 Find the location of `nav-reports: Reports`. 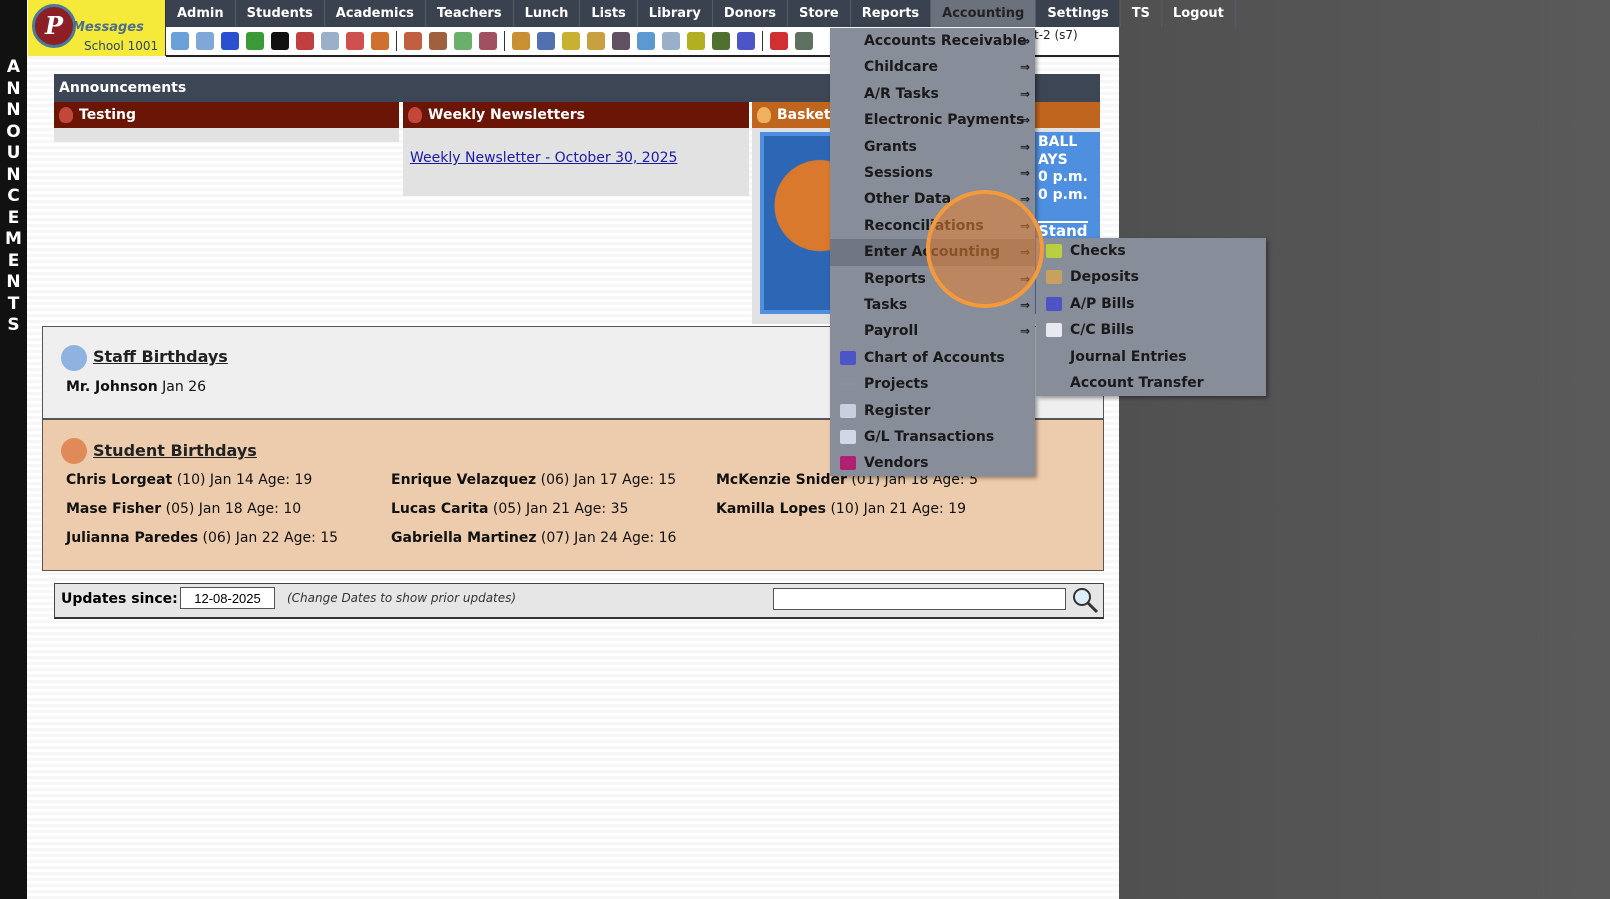

nav-reports: Reports is located at coordinates (891, 13).